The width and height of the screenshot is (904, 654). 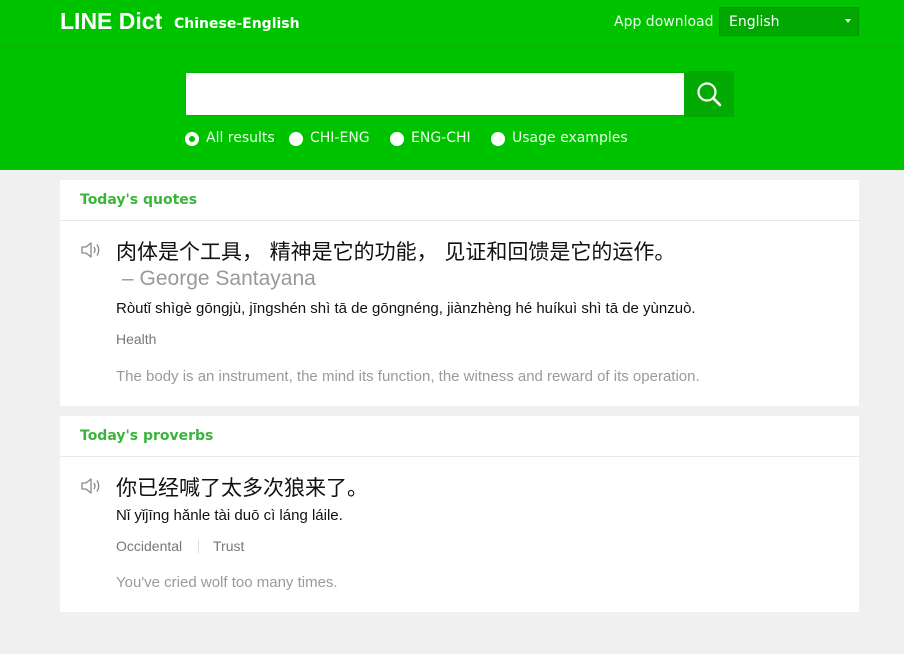 I want to click on header-divider, so click(x=452, y=46).